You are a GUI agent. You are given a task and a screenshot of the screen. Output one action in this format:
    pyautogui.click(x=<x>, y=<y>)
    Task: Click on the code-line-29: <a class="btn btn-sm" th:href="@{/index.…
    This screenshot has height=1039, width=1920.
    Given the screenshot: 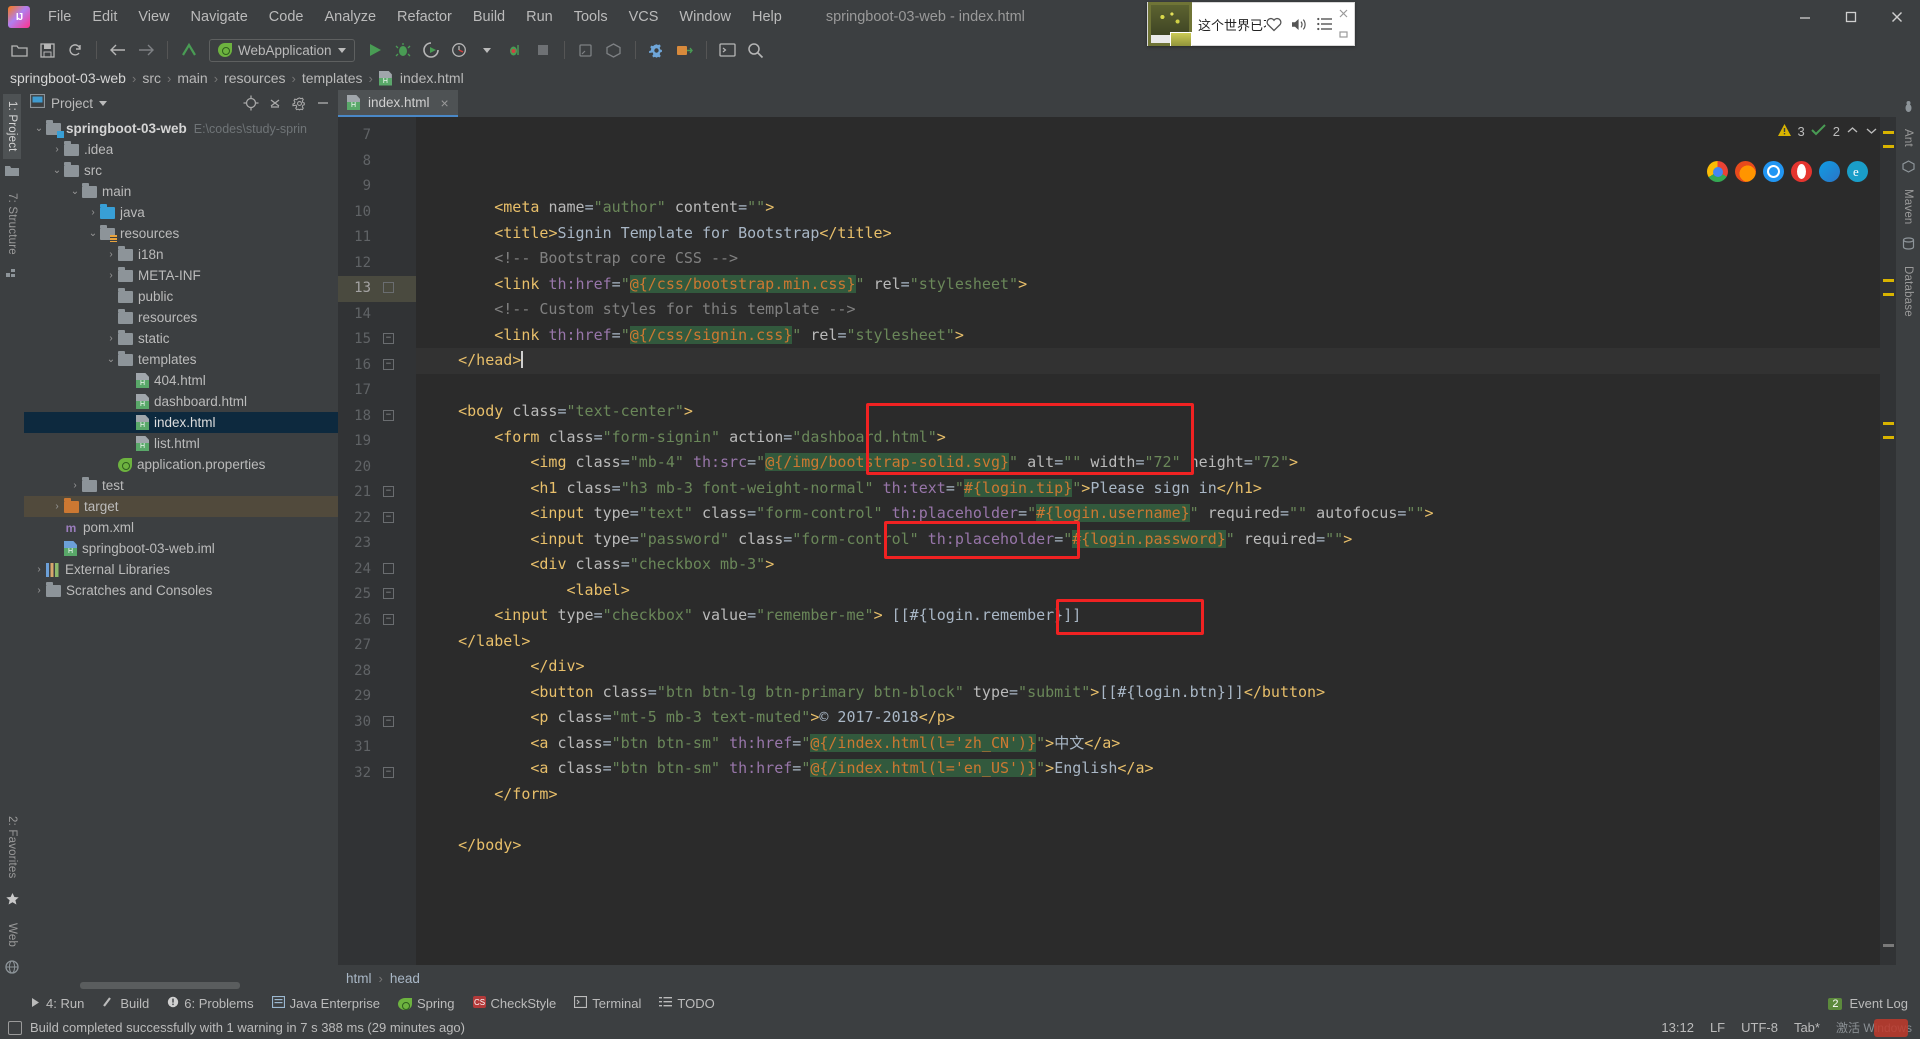 What is the action you would take?
    pyautogui.click(x=1148, y=769)
    